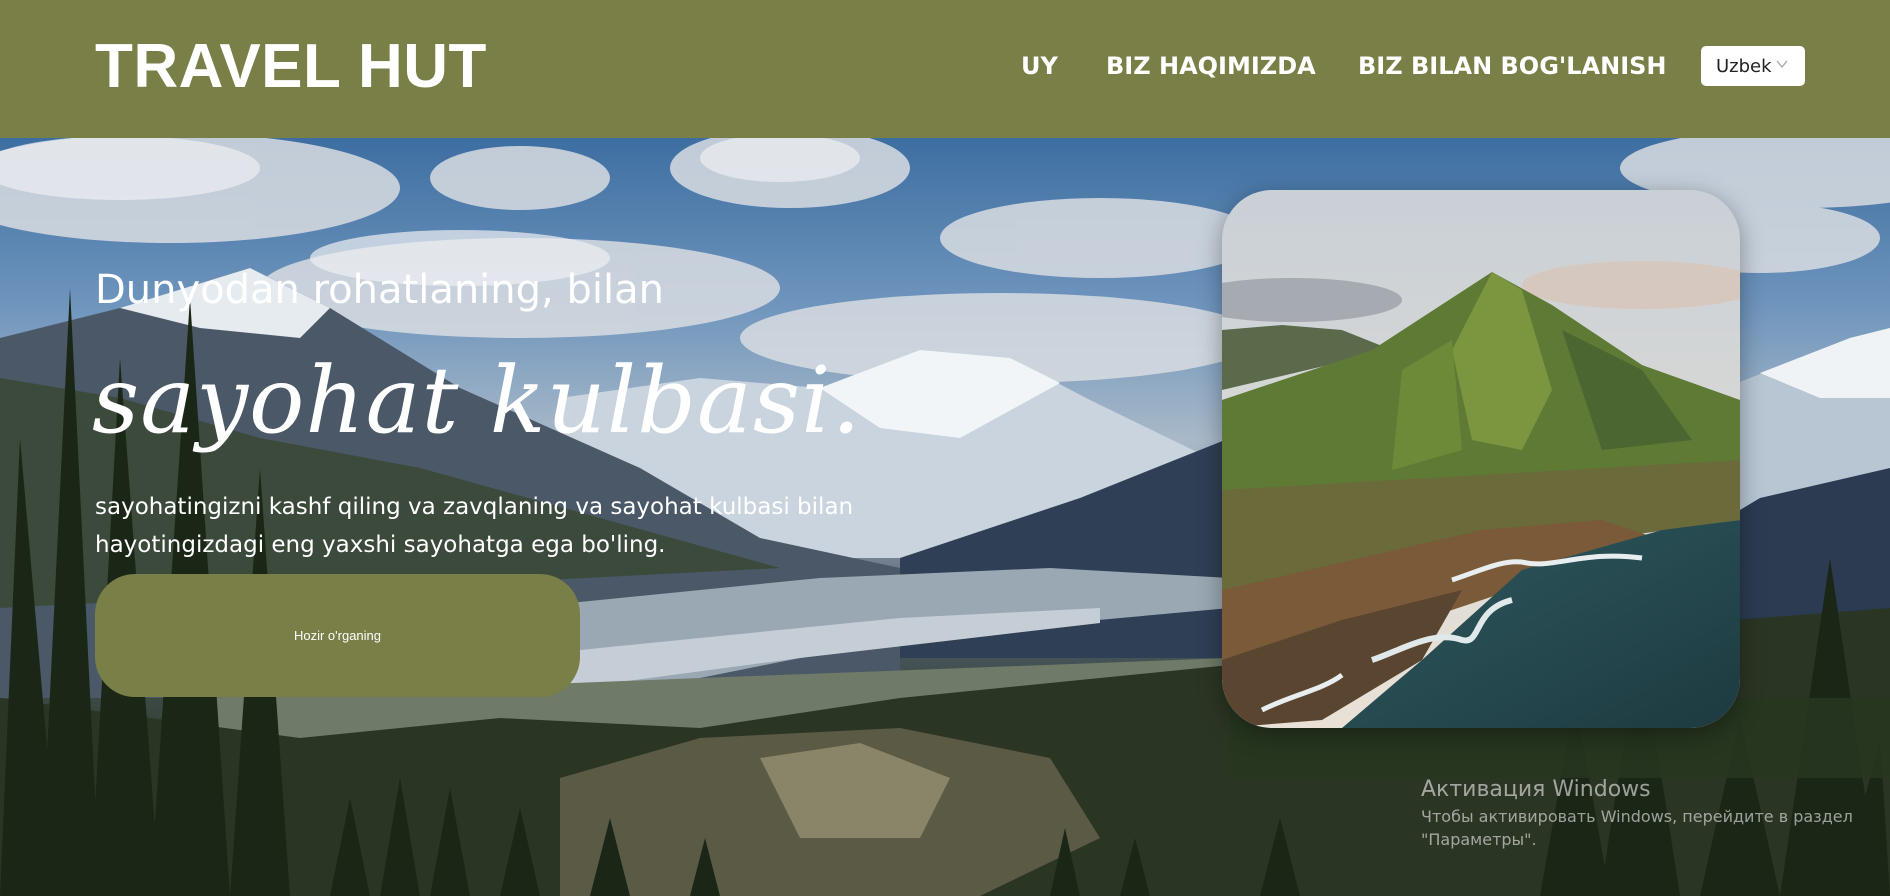 Image resolution: width=1890 pixels, height=896 pixels. What do you see at coordinates (1782, 64) in the screenshot?
I see `chevron-down-icon` at bounding box center [1782, 64].